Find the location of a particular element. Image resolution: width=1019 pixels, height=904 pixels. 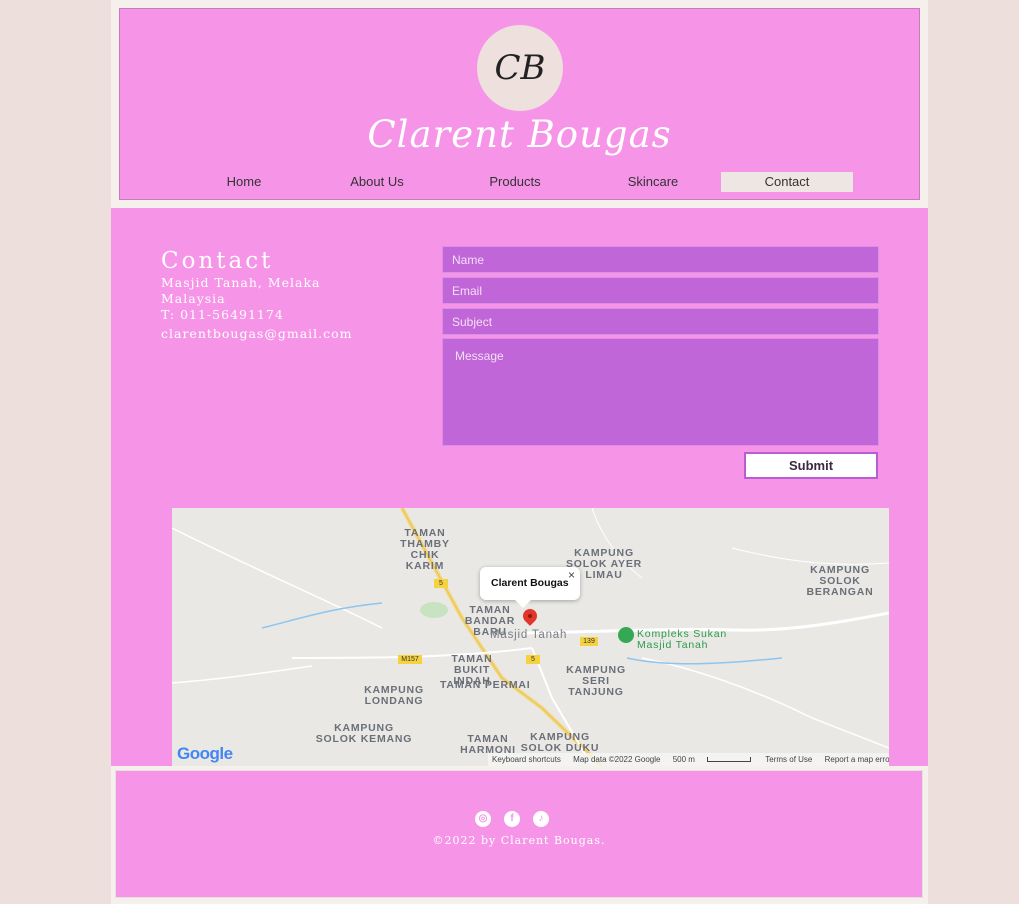

park-marker-icon is located at coordinates (626, 635).